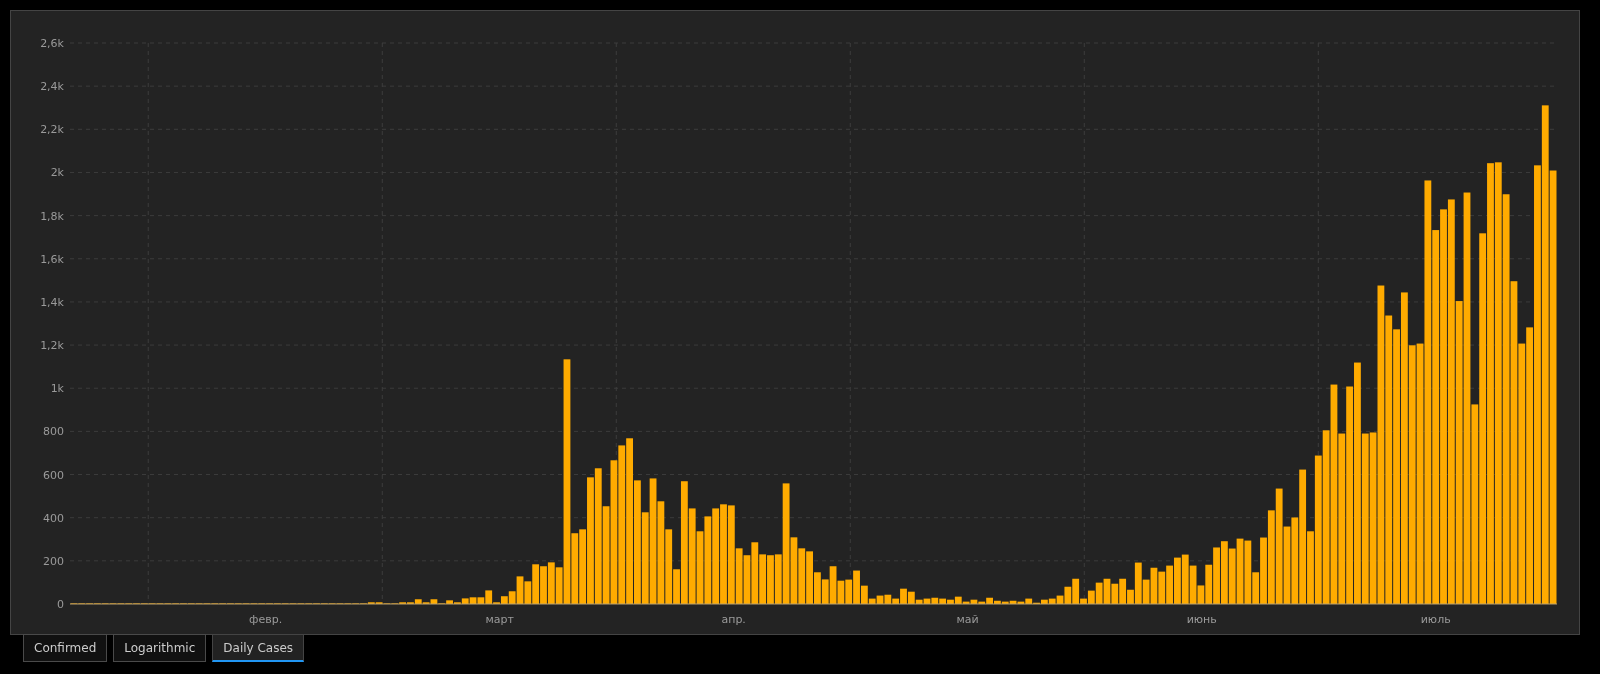 This screenshot has width=1600, height=674. What do you see at coordinates (60, 604) in the screenshot?
I see `axis-label: 0` at bounding box center [60, 604].